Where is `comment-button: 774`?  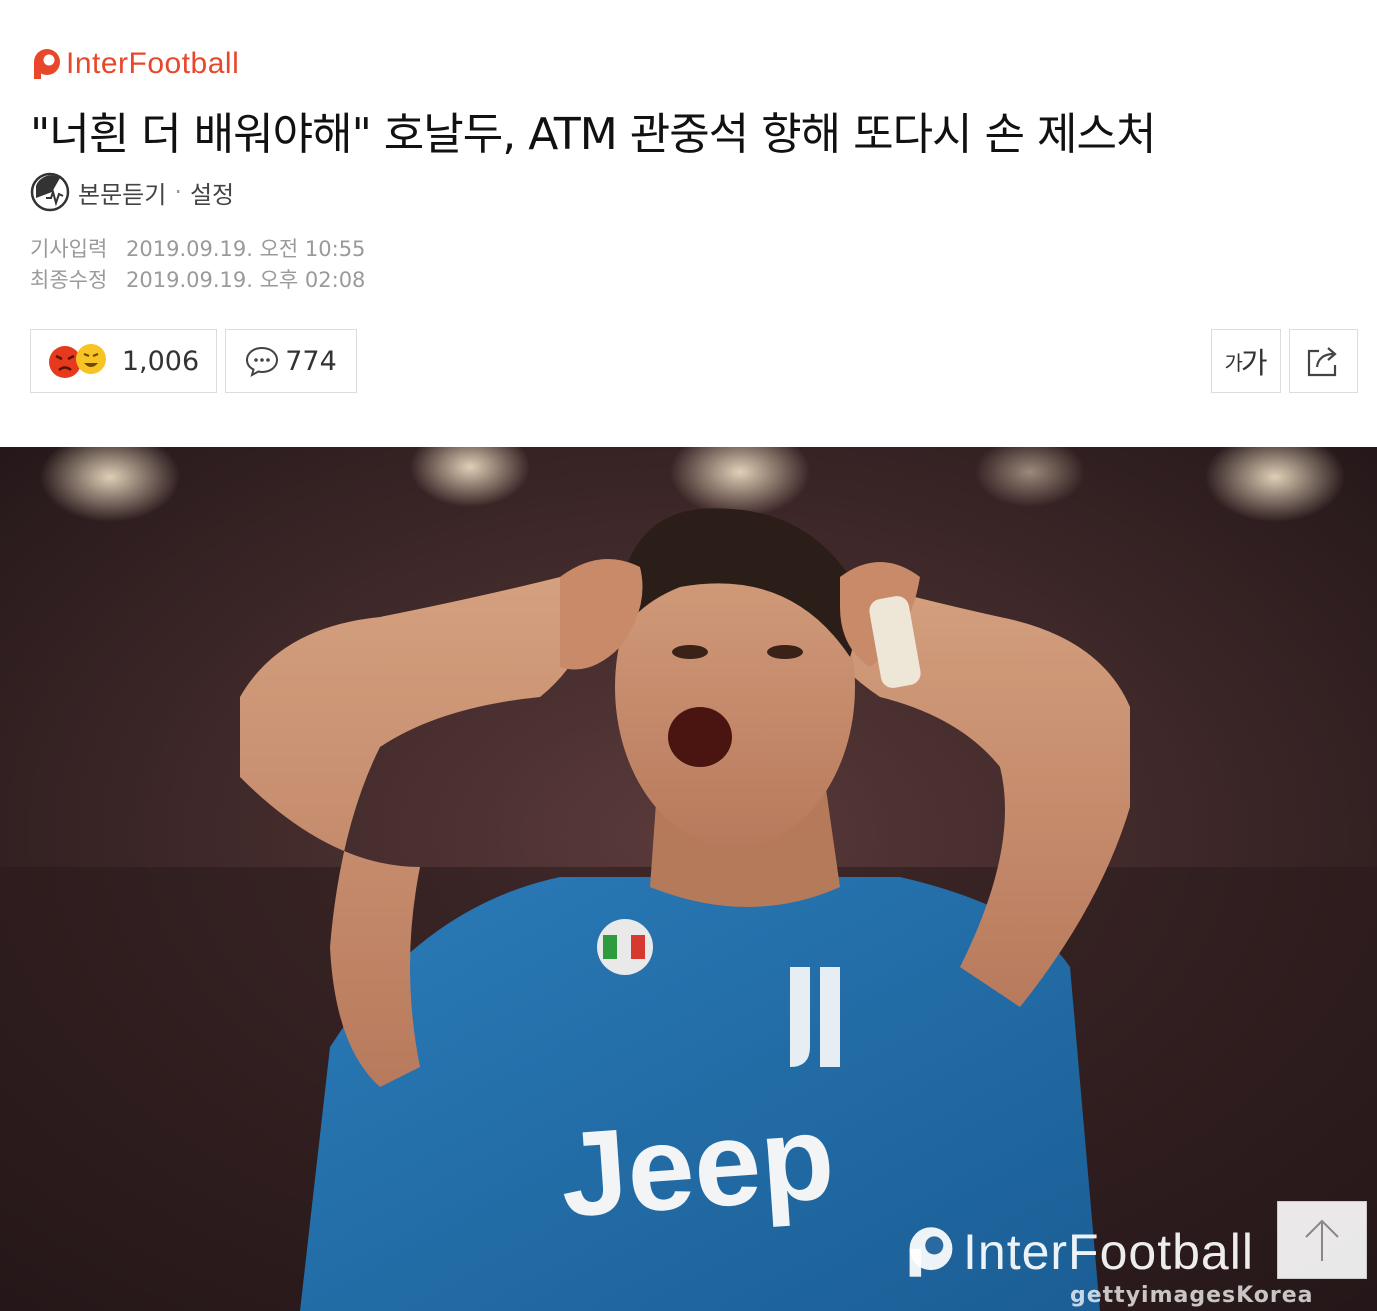 comment-button: 774 is located at coordinates (291, 361).